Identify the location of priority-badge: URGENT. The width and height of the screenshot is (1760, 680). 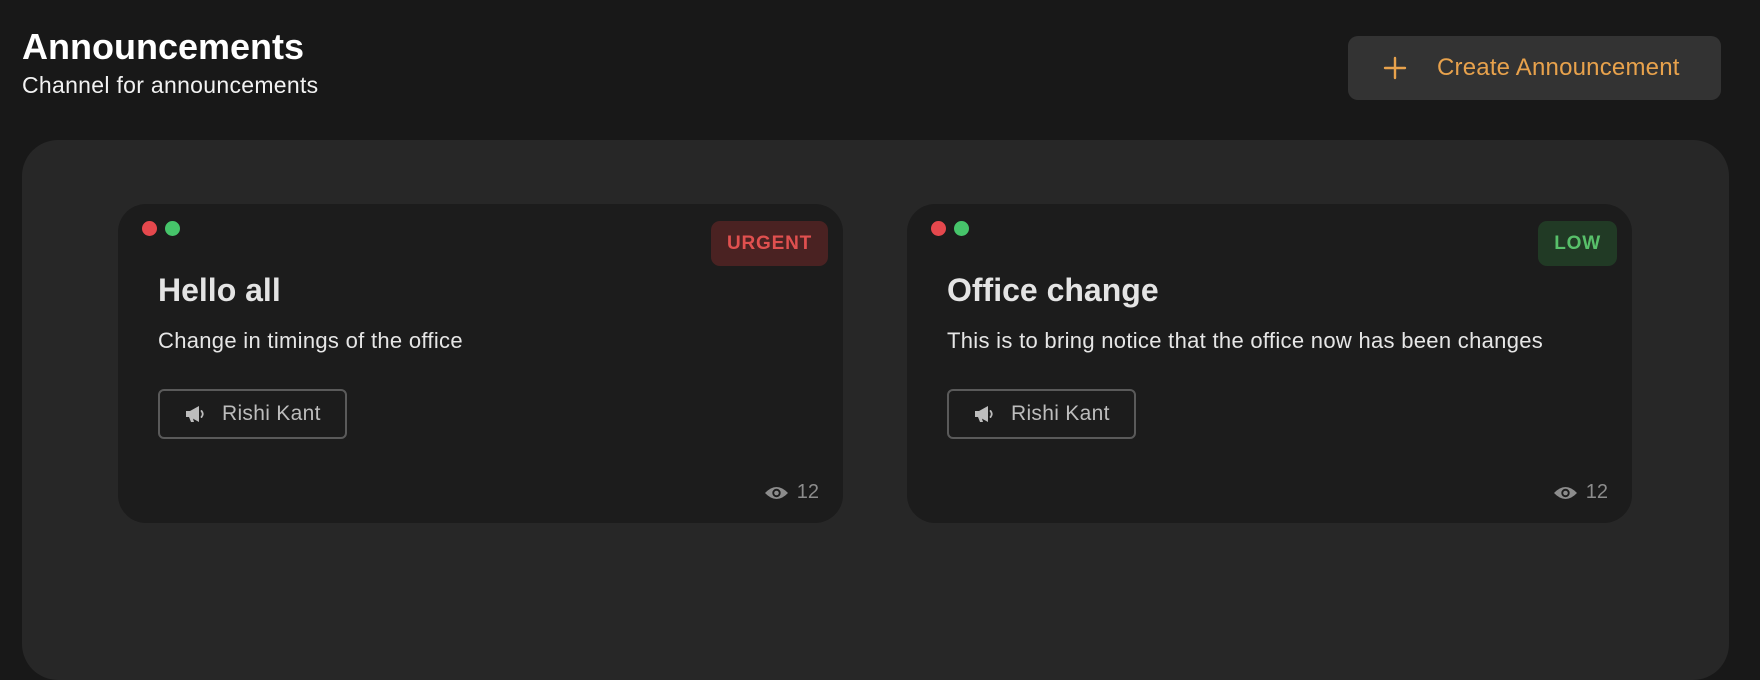
(769, 243).